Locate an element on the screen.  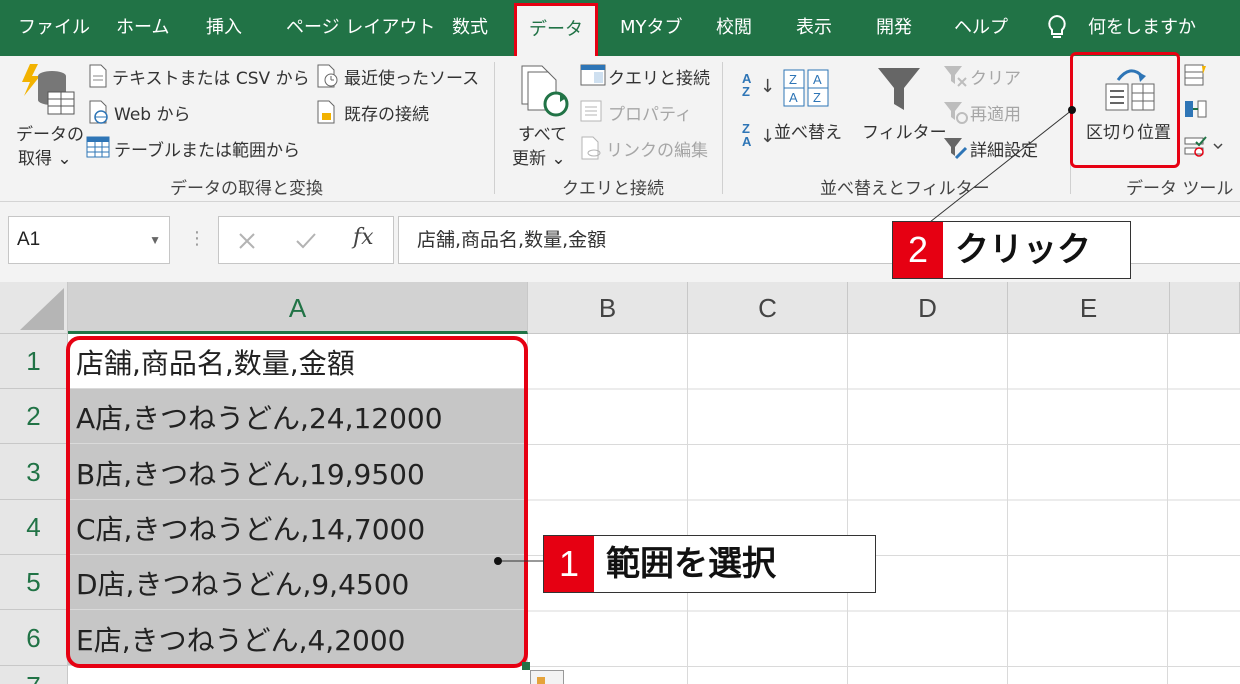
quick-analysis-icon is located at coordinates (547, 677).